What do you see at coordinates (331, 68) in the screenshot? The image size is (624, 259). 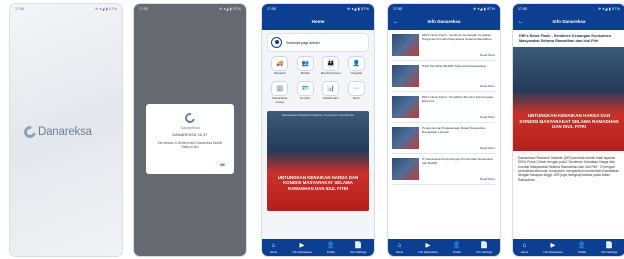 I see `menu-item-meeting-room: 👨‍👩‍👦 Meeting Room` at bounding box center [331, 68].